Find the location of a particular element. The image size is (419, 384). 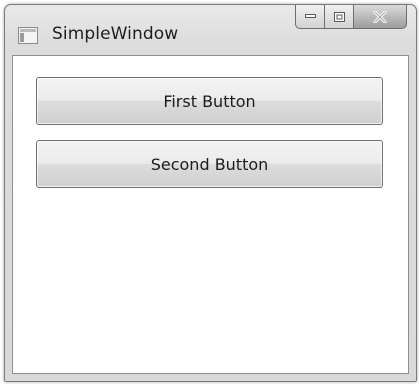

minimize-button is located at coordinates (310, 17).